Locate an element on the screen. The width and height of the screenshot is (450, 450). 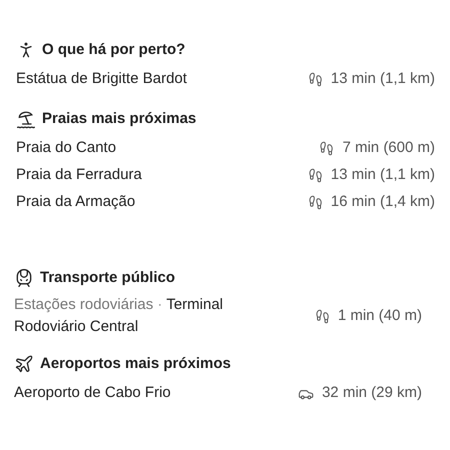
travel-time: 32 min (29 km) is located at coordinates (372, 393).